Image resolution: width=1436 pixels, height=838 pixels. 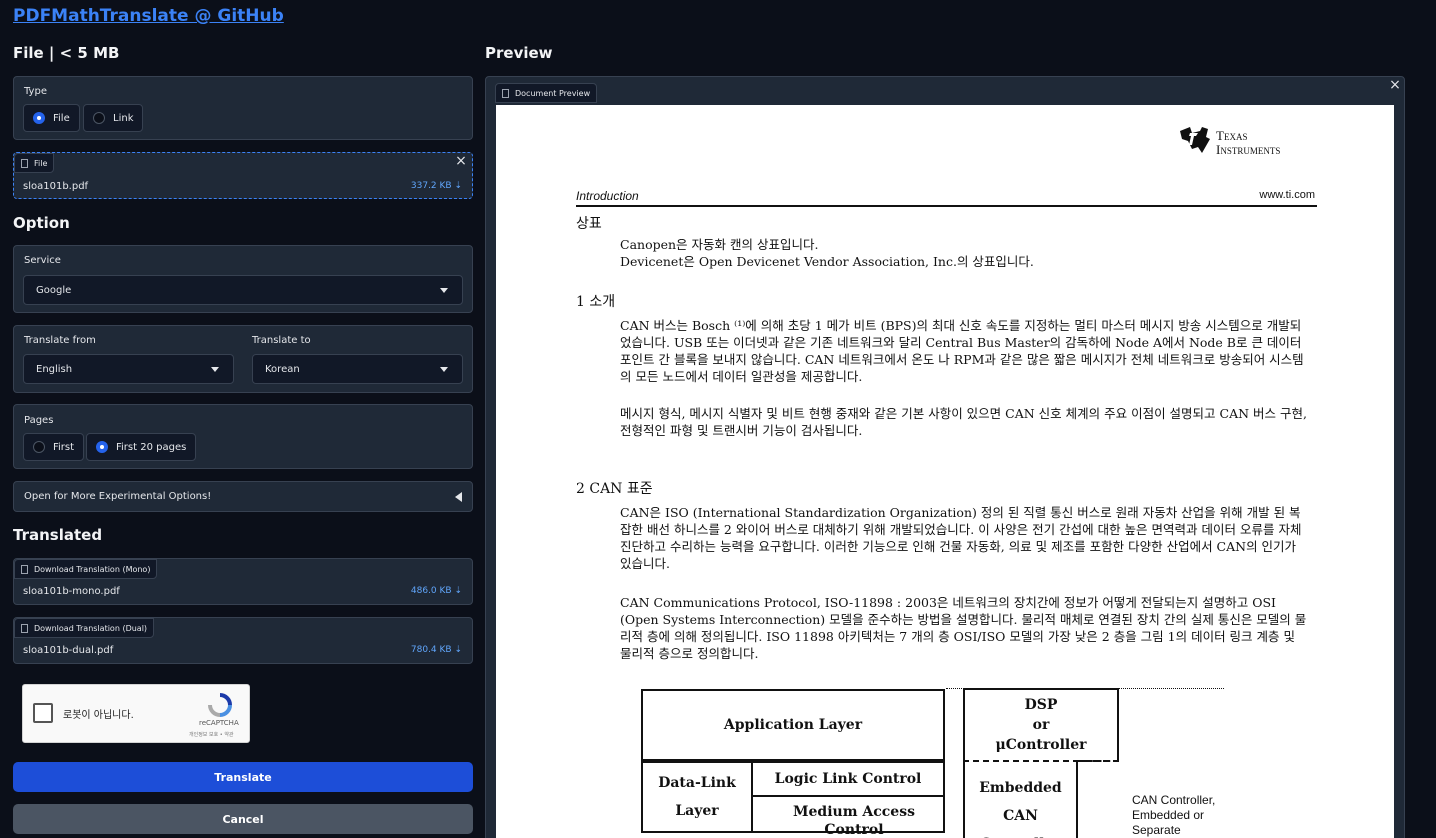 I want to click on diagram-medium-access-control: Medium Access Control, so click(x=848, y=816).